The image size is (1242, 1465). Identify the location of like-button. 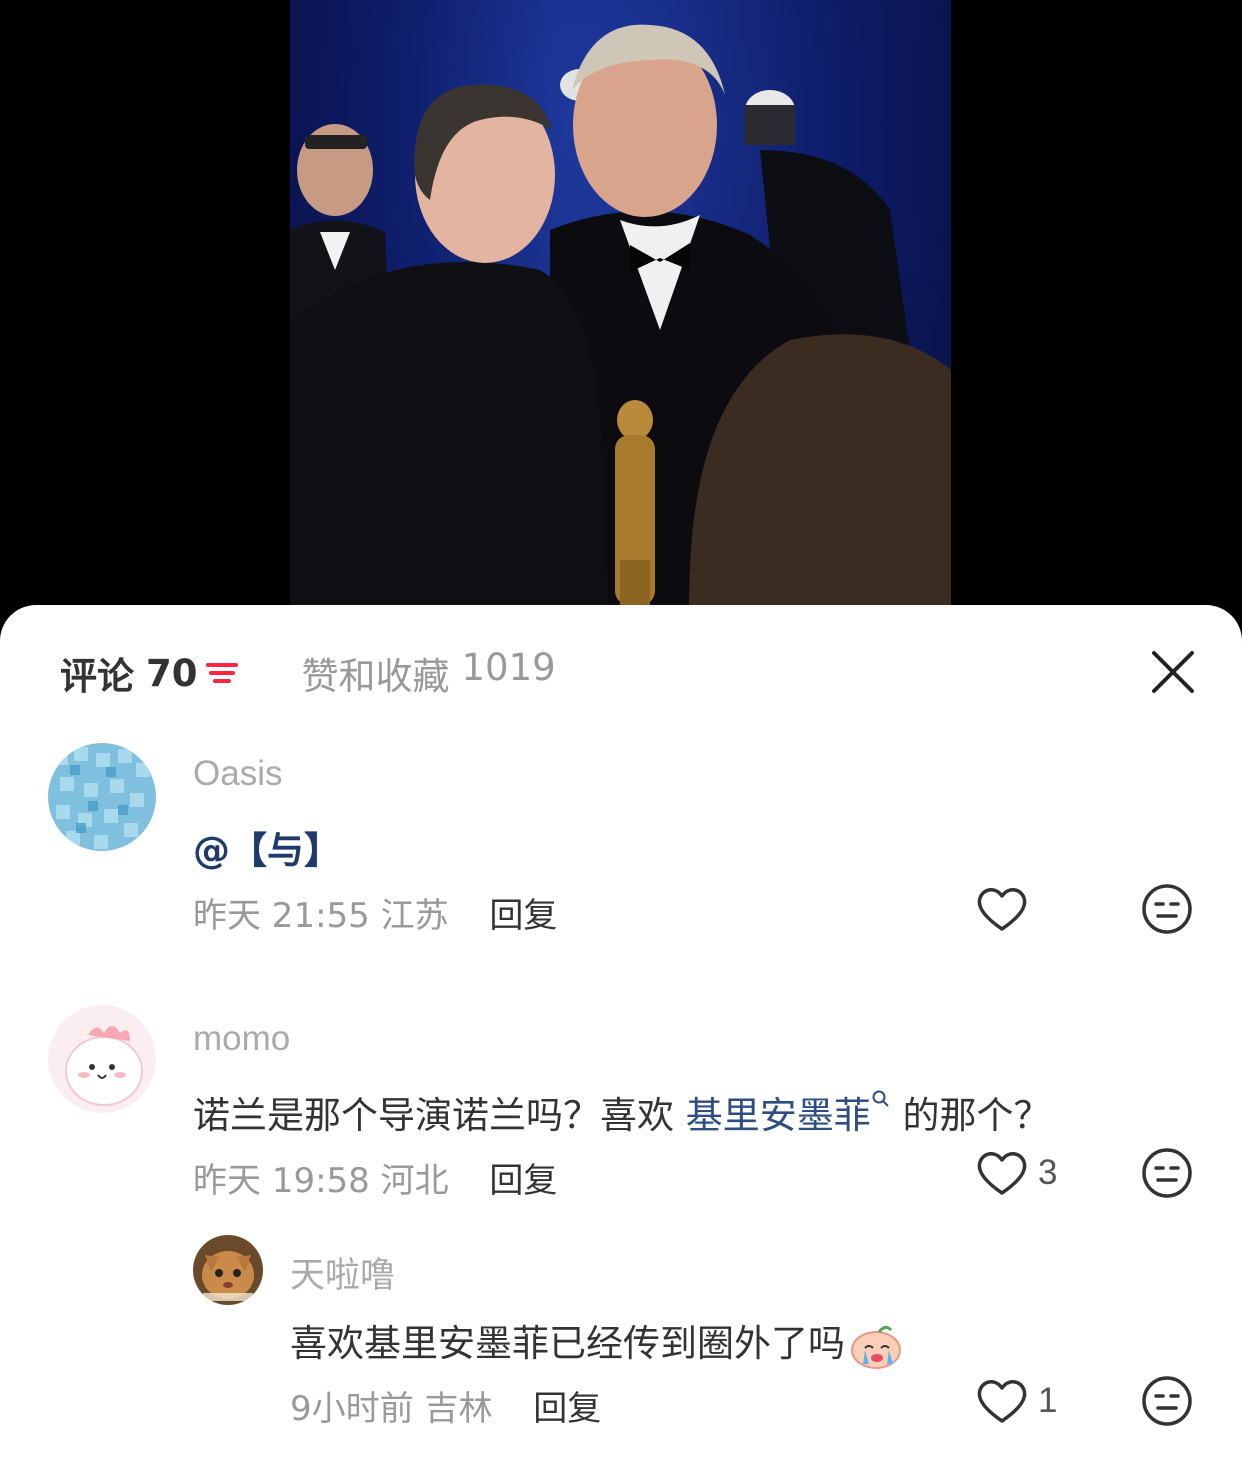
(1007, 909).